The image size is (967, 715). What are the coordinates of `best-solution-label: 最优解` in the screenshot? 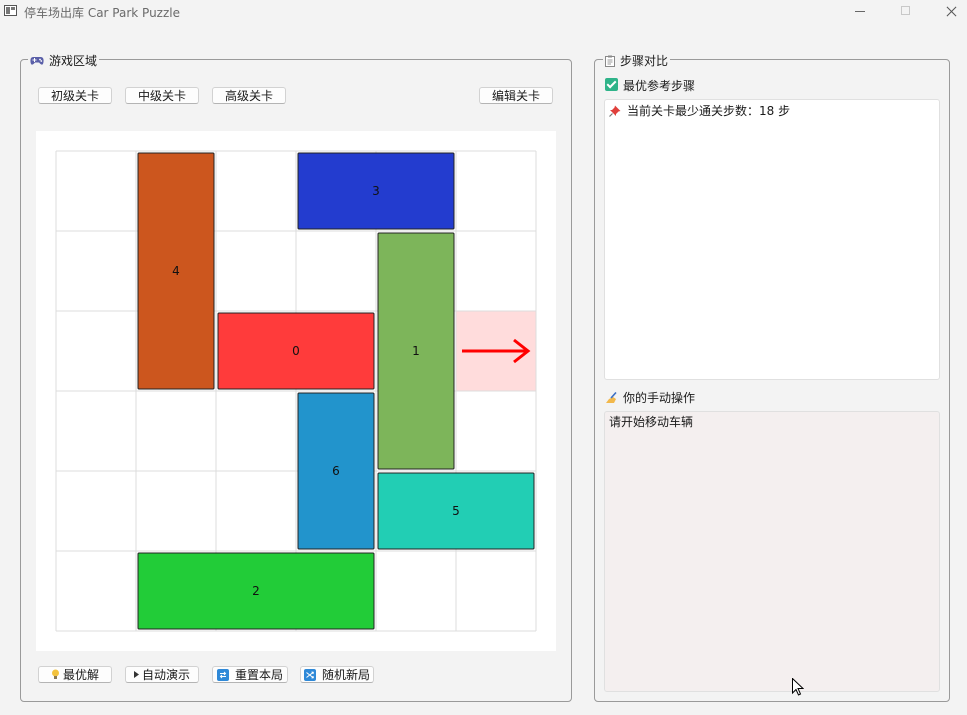 It's located at (80, 675).